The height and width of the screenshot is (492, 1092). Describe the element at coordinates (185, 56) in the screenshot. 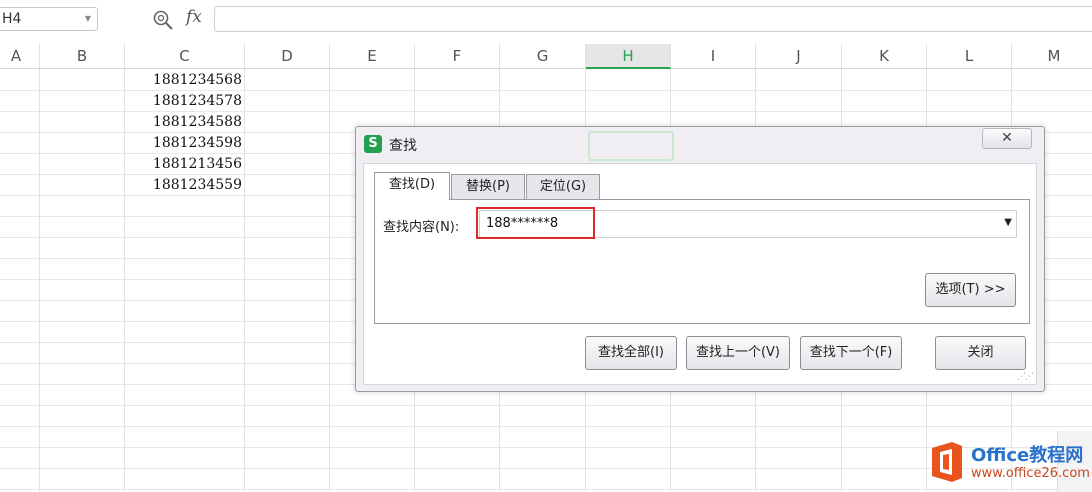

I see `column-header-c: C` at that location.